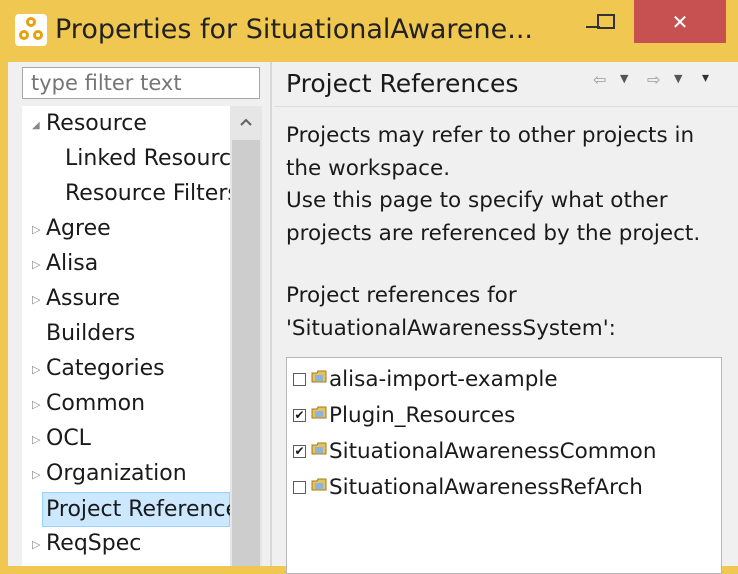  What do you see at coordinates (126, 228) in the screenshot?
I see `tree-item-agree: ▷ Agree` at bounding box center [126, 228].